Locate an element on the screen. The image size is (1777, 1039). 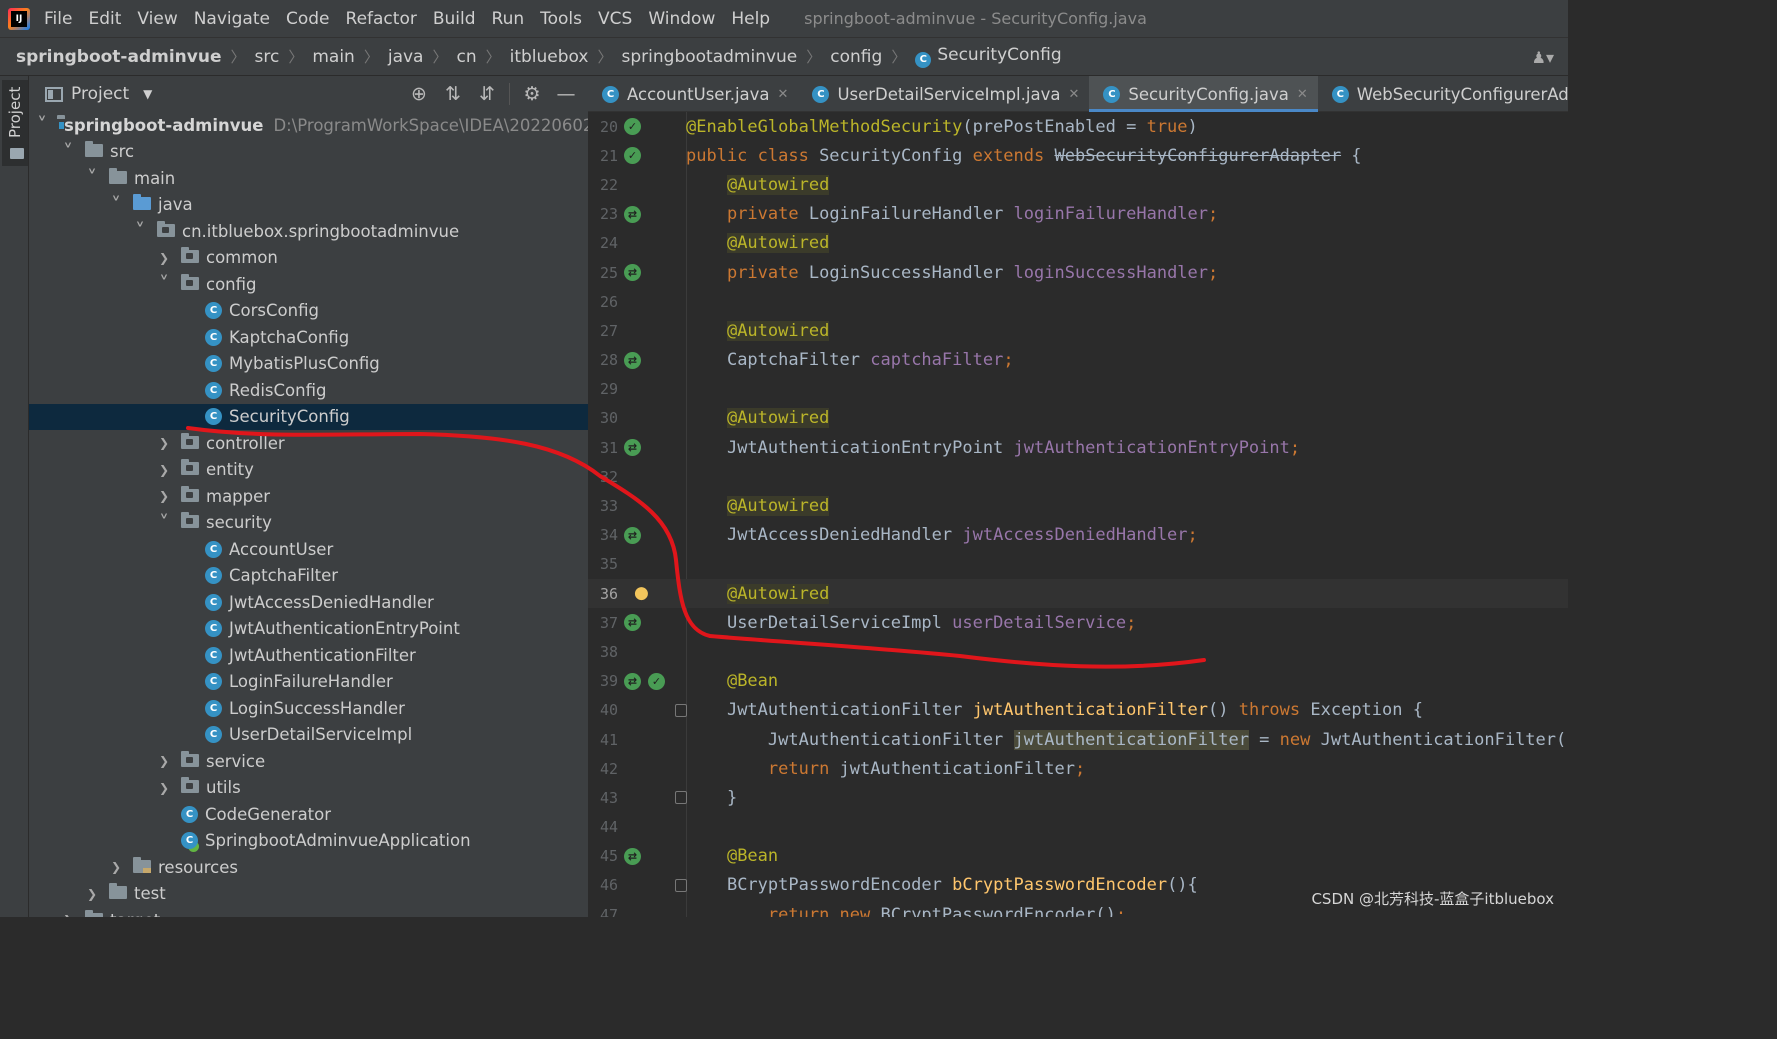
line-number: 29 is located at coordinates (603, 389).